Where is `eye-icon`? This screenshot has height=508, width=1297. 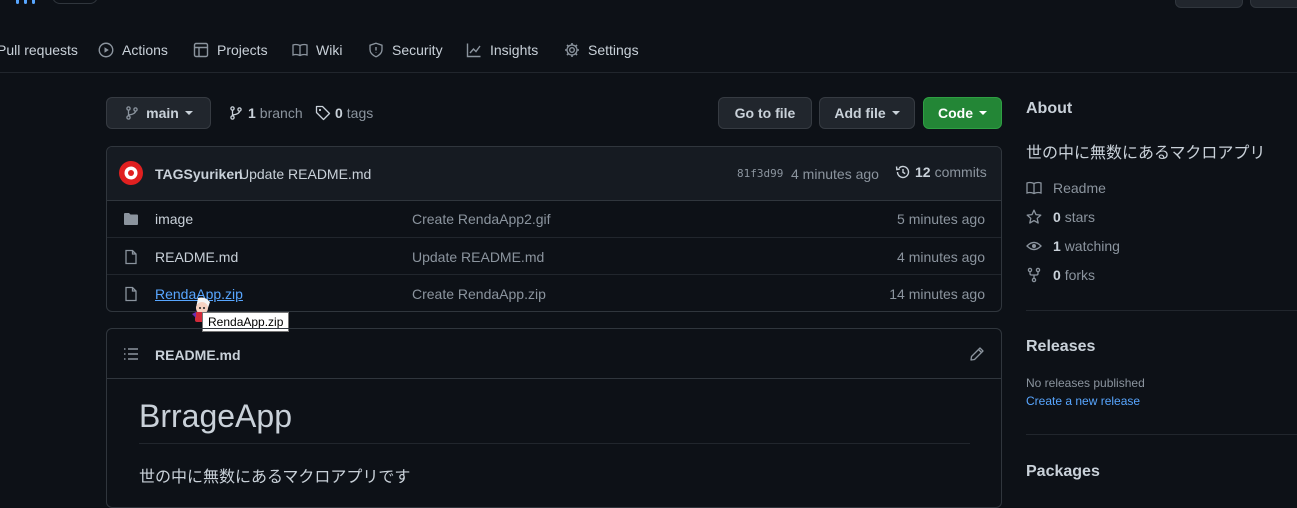 eye-icon is located at coordinates (1034, 246).